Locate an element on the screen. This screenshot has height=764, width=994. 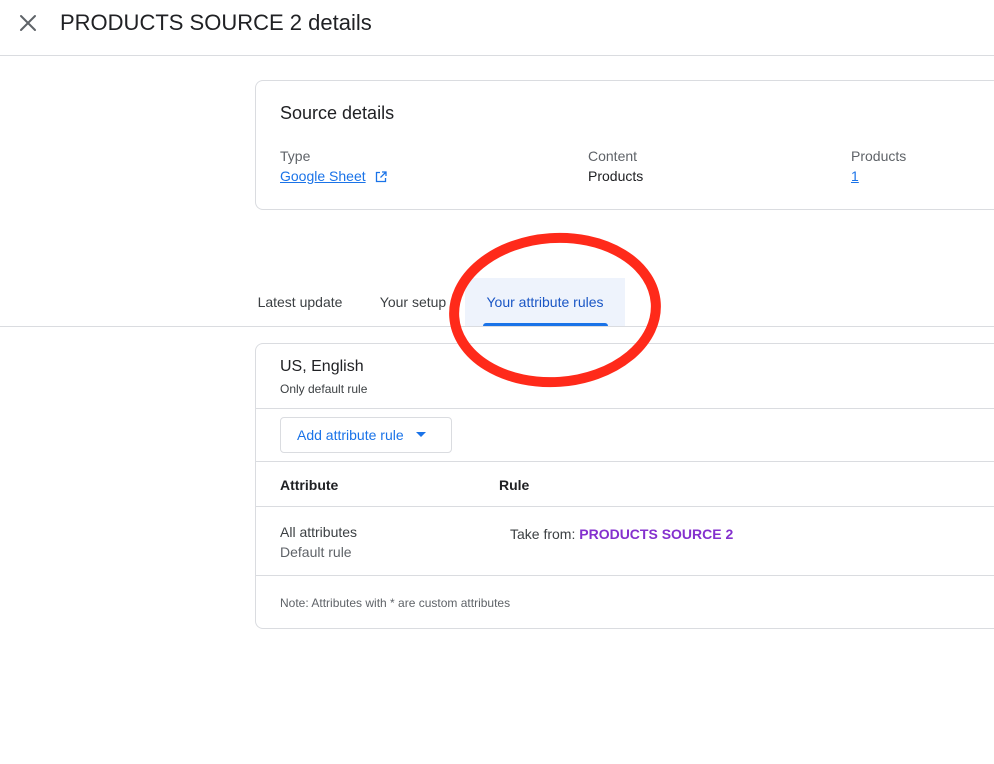
type-label: Type is located at coordinates (295, 156).